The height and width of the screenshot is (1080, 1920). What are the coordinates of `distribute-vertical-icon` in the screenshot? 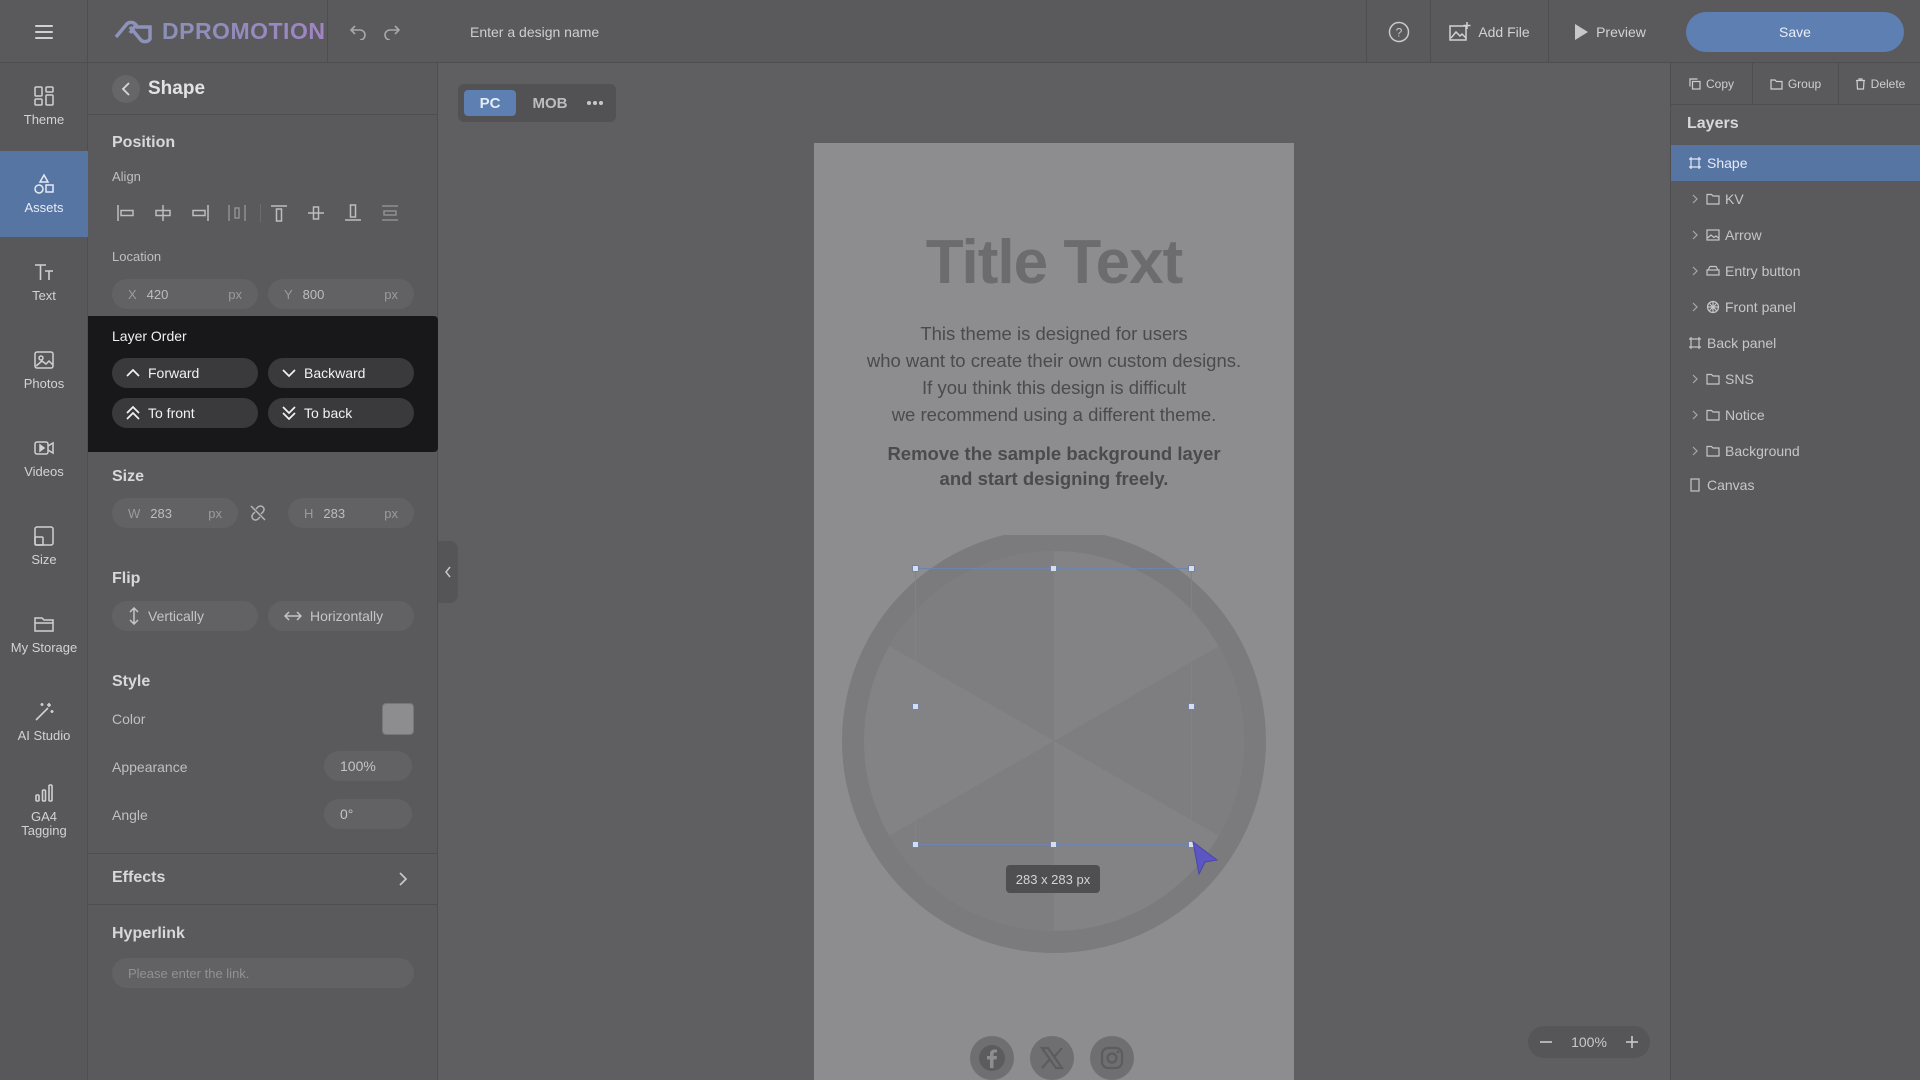 It's located at (389, 213).